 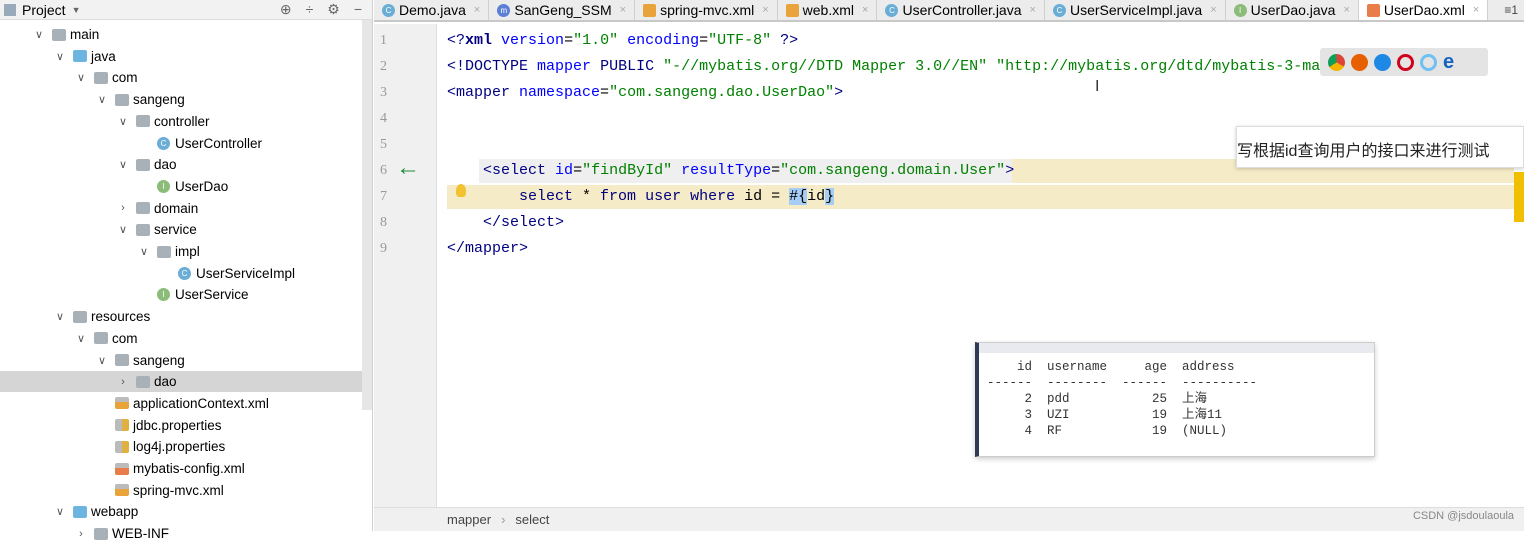 What do you see at coordinates (176, 208) in the screenshot?
I see `tree-item-label: domain` at bounding box center [176, 208].